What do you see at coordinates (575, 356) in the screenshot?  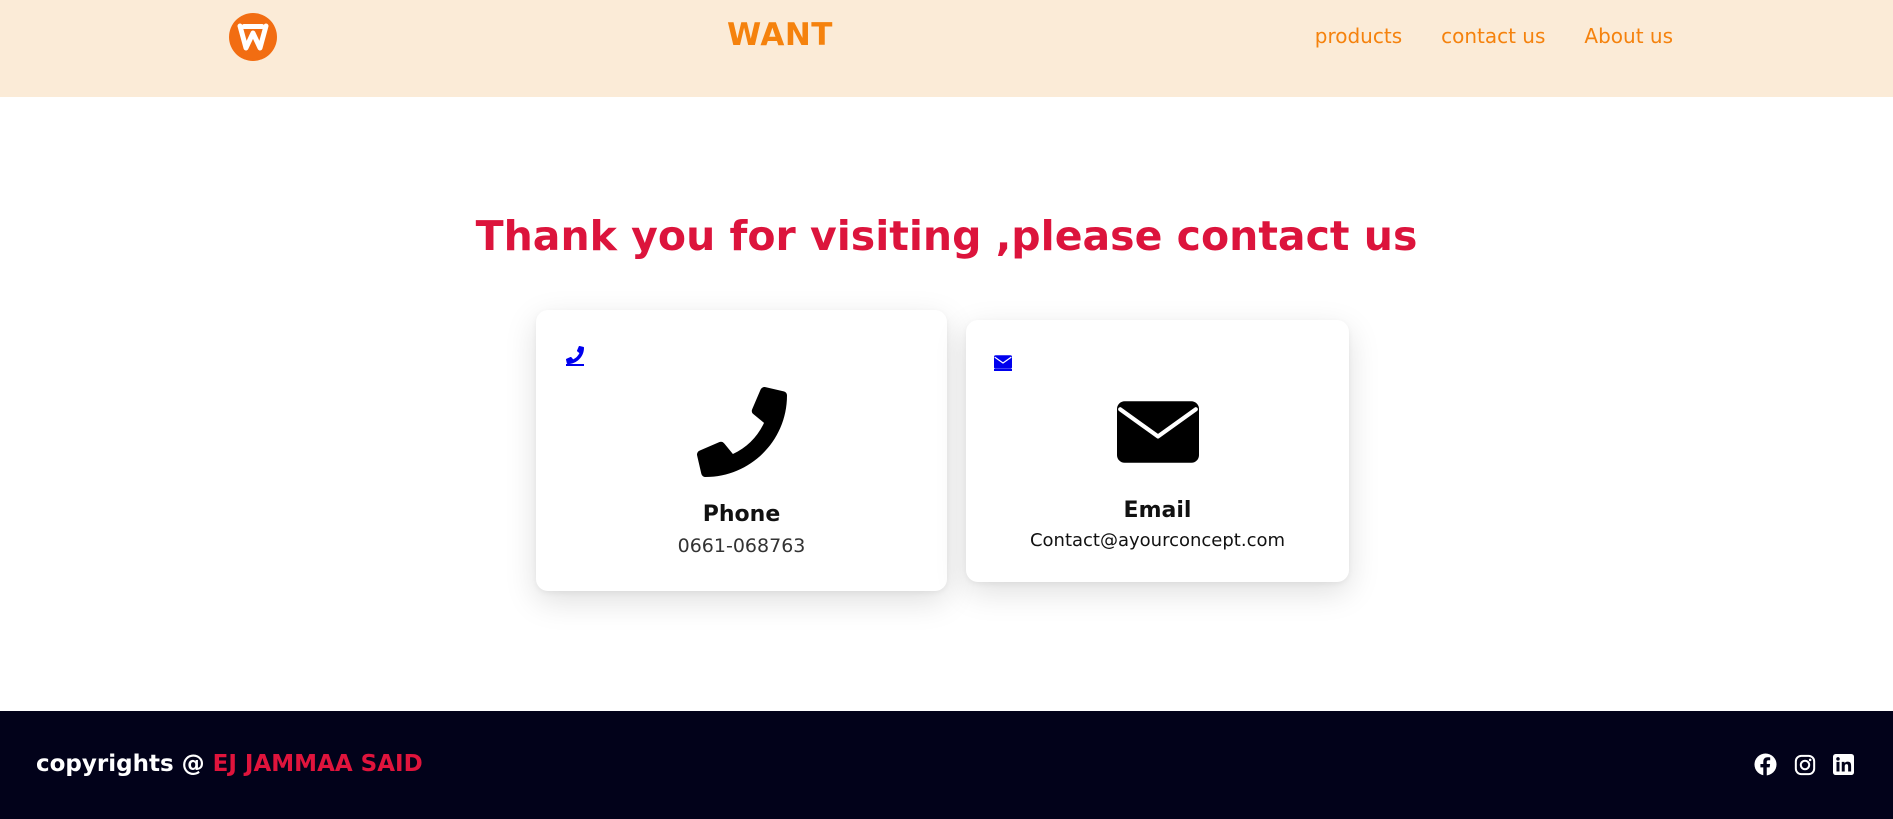 I see `phone-link-icon` at bounding box center [575, 356].